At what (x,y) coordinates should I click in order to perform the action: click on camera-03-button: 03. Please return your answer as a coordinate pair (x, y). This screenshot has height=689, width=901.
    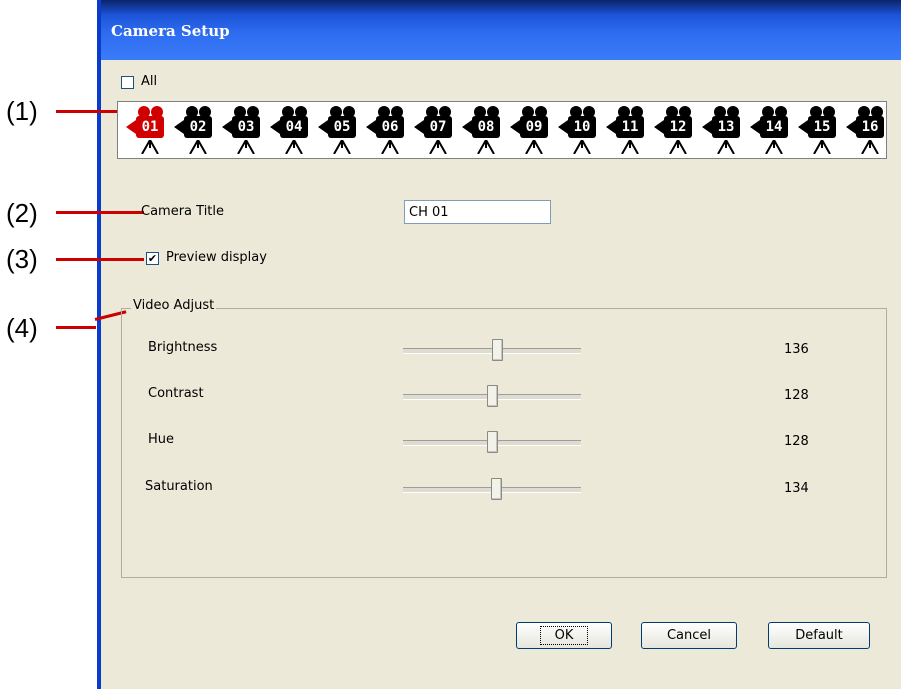
    Looking at the image, I should click on (241, 130).